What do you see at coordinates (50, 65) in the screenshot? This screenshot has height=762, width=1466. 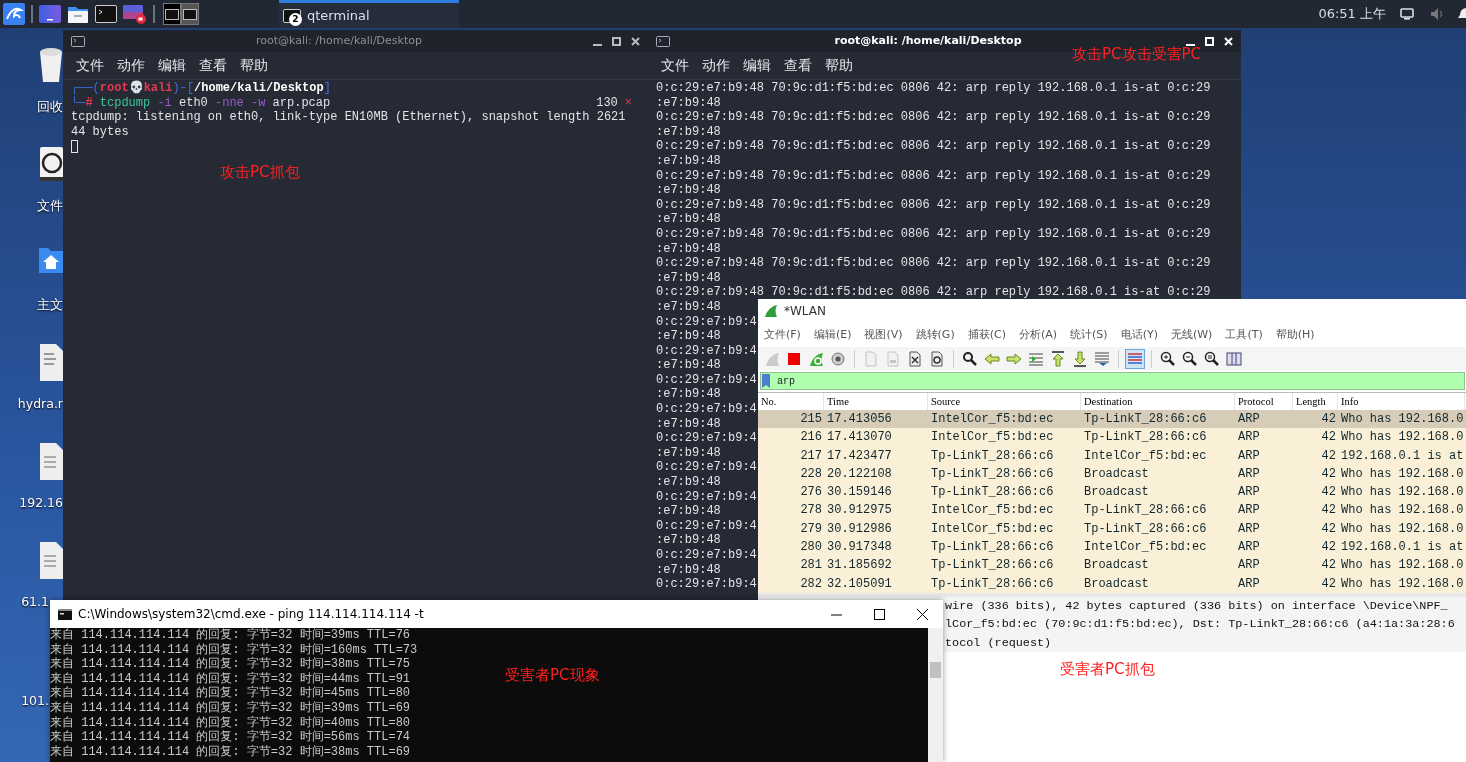 I see `trash-icon` at bounding box center [50, 65].